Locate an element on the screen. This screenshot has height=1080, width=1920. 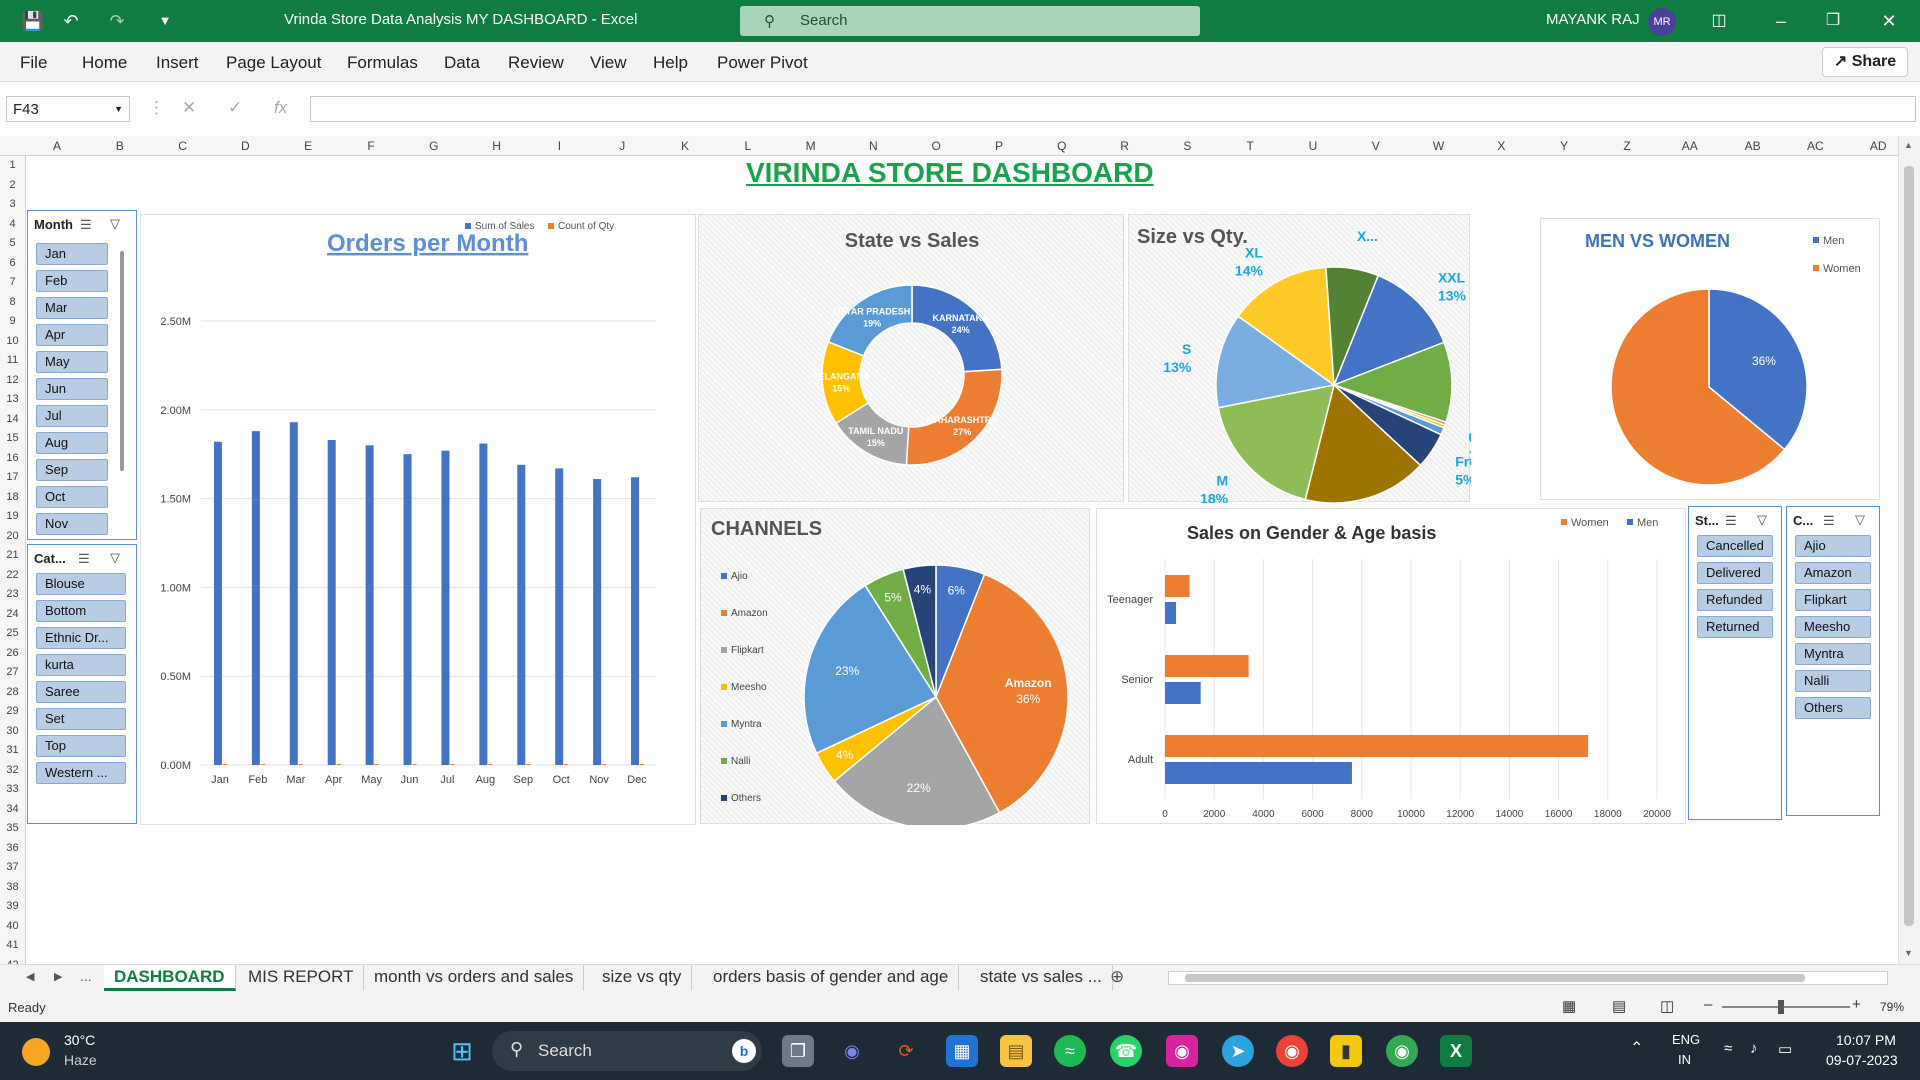
row-header: 17 is located at coordinates (12, 478).